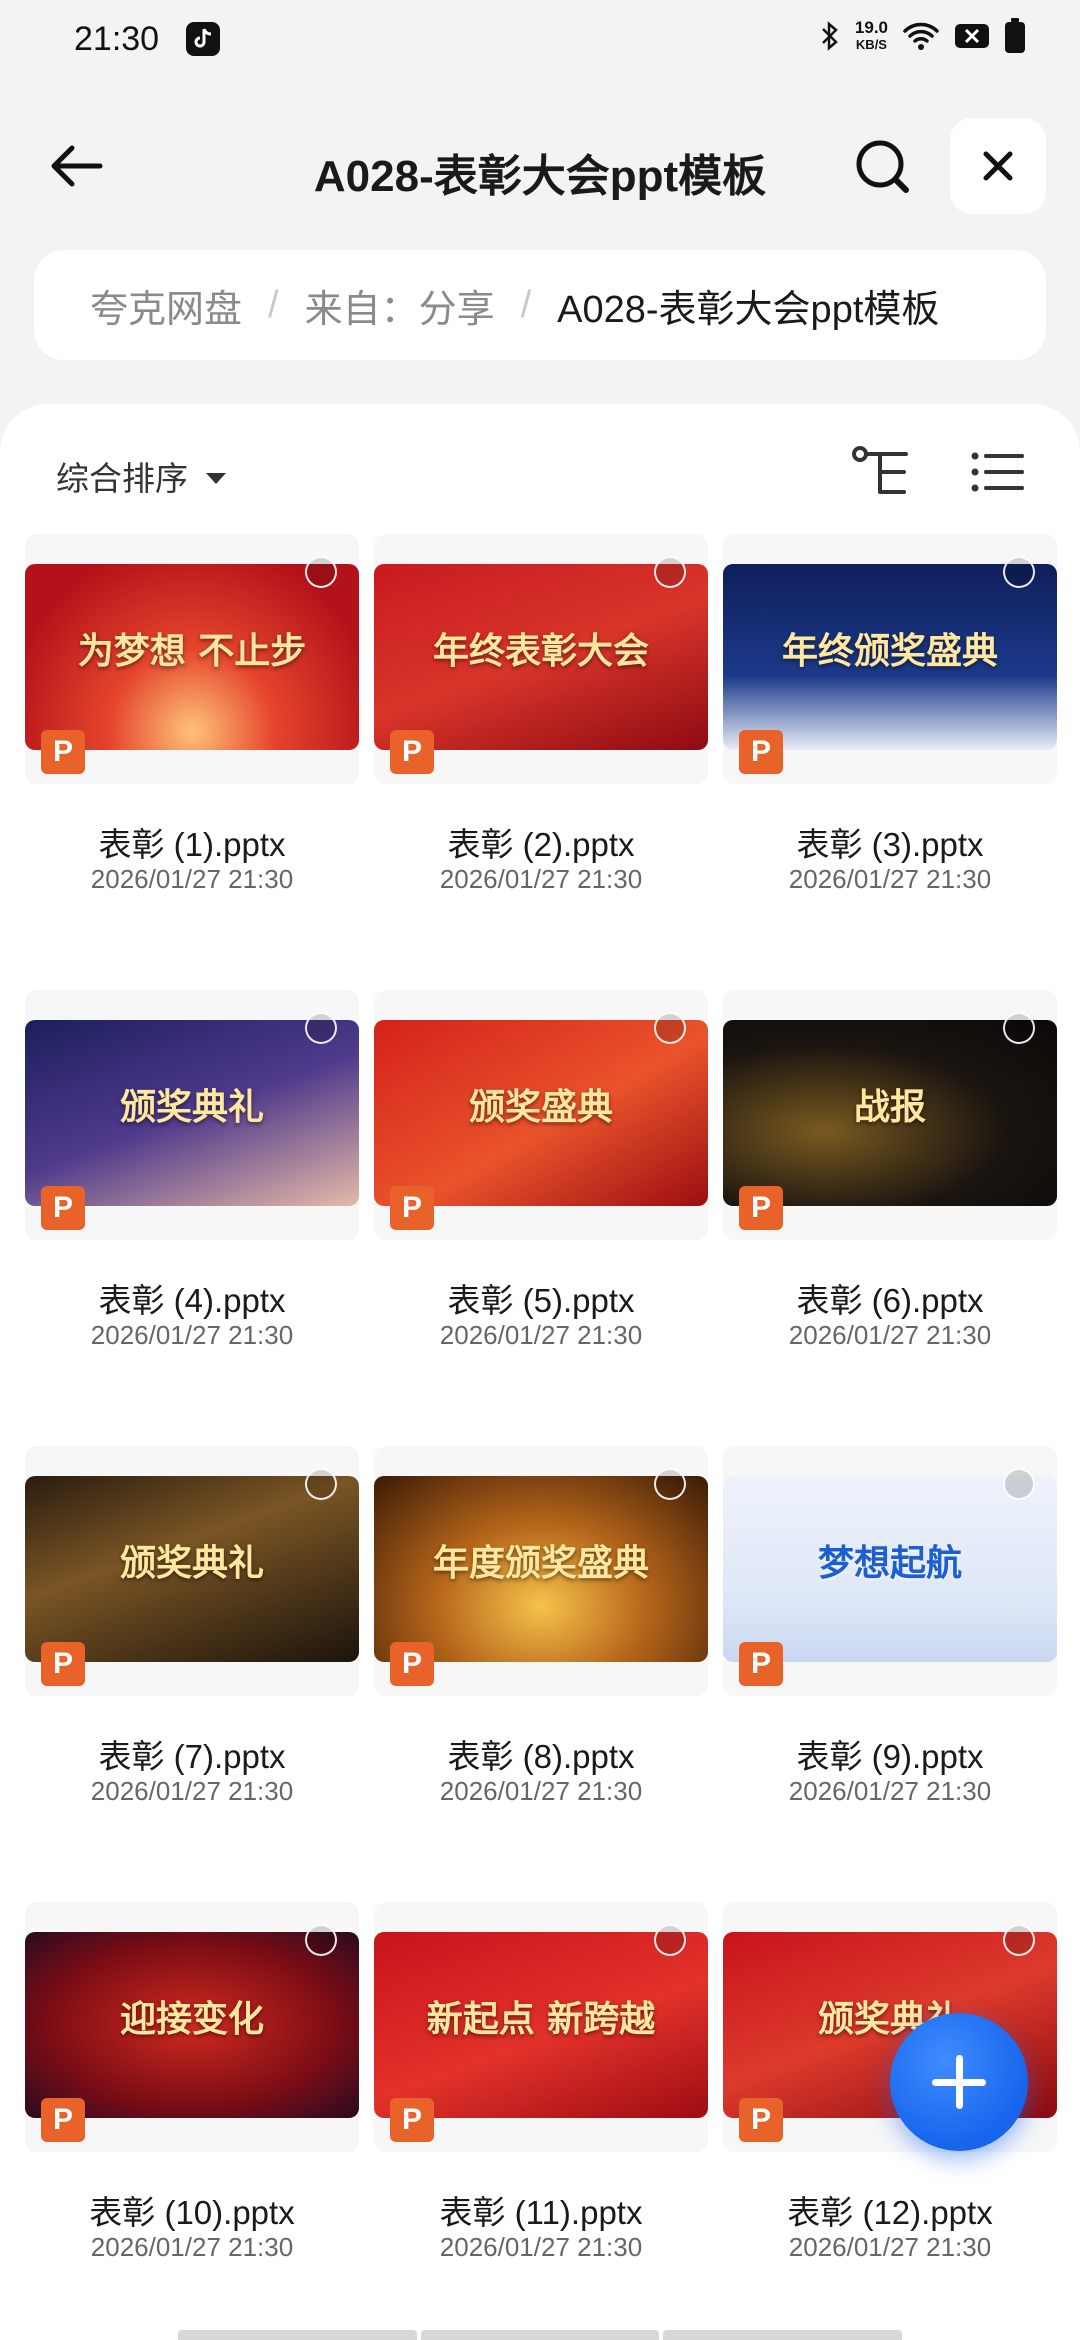 The image size is (1080, 2340). Describe the element at coordinates (192, 651) in the screenshot. I see `thumbnail-title: 为梦想 不止步` at that location.